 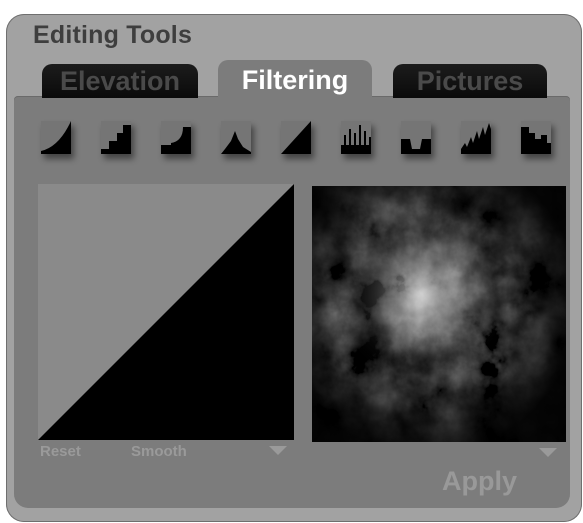 I want to click on tab-pictures-label: Pictures, so click(x=470, y=80).